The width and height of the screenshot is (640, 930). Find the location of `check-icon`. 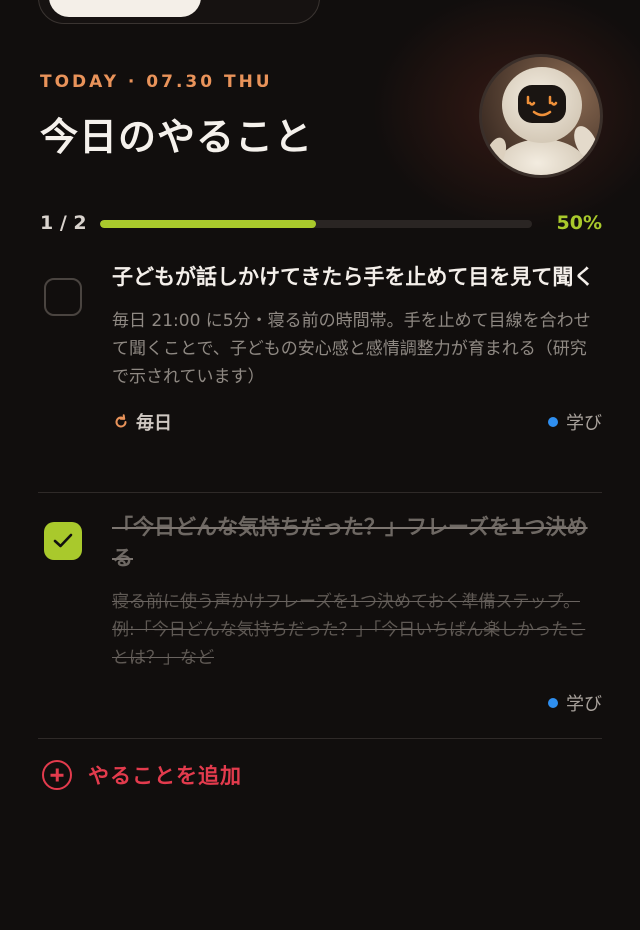

check-icon is located at coordinates (63, 540).